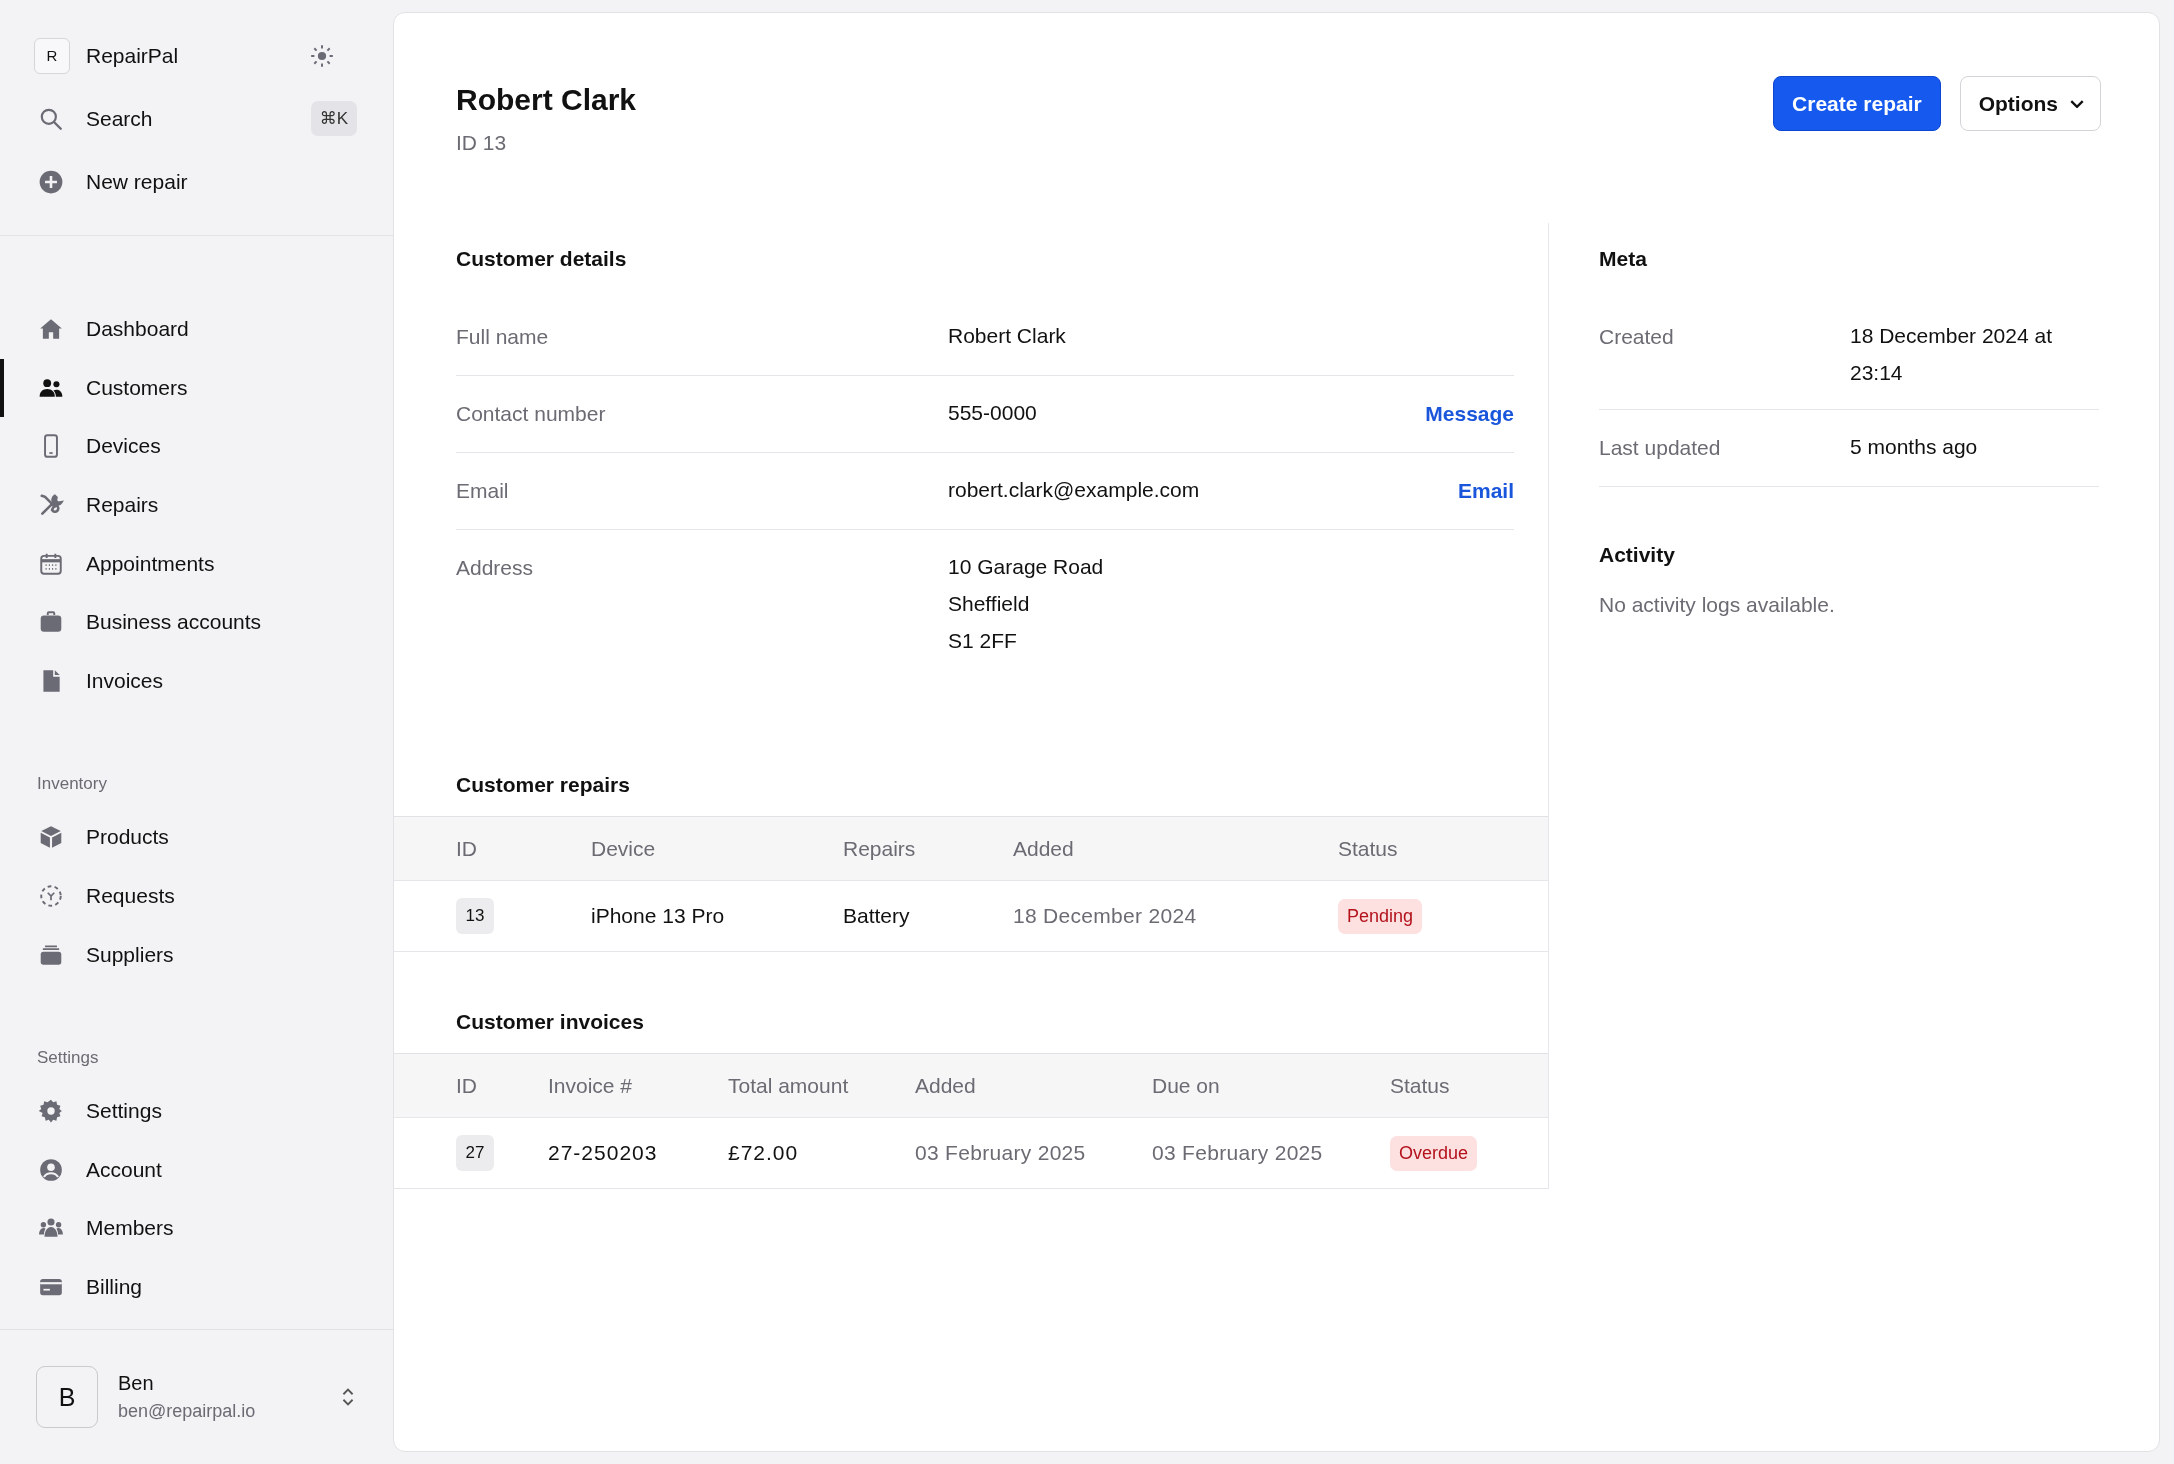  What do you see at coordinates (1623, 259) in the screenshot?
I see `section-heading: Meta` at bounding box center [1623, 259].